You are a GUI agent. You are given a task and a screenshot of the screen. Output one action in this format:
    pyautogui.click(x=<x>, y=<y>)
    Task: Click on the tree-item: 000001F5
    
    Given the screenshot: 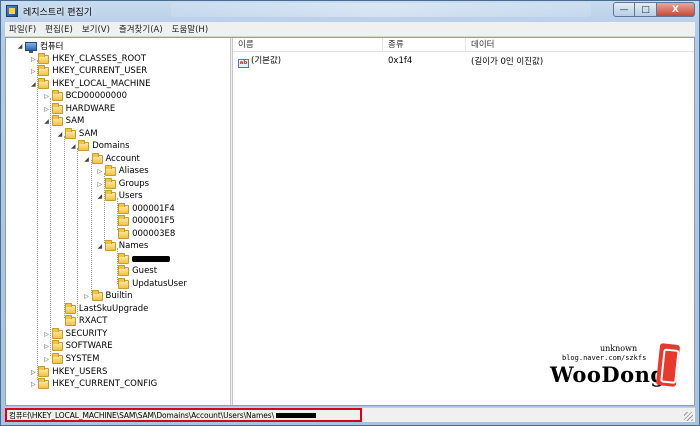 What is the action you would take?
    pyautogui.click(x=142, y=220)
    